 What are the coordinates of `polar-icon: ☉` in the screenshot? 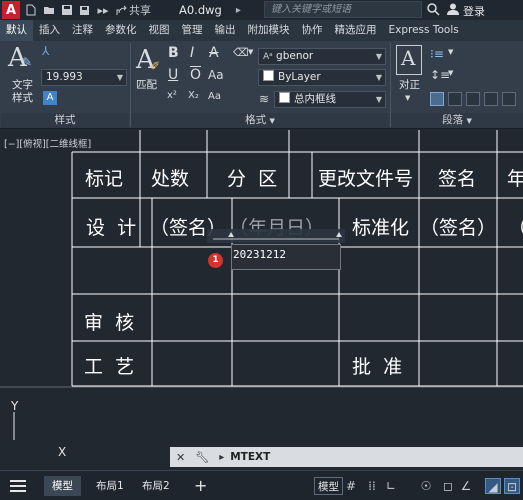 It's located at (426, 486).